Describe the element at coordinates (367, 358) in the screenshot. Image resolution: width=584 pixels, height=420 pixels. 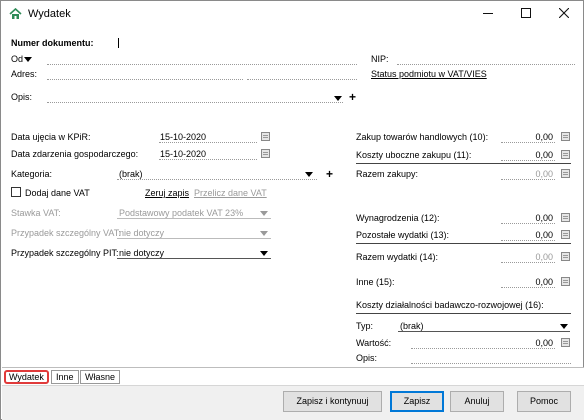
I see `opis-br-label: Opis:` at that location.